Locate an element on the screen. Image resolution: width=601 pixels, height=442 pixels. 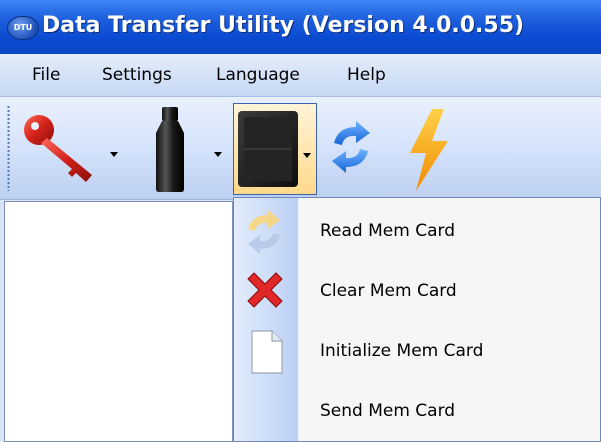
window-title: Data Transfer Utility (Version 4.0.0.55) is located at coordinates (283, 25).